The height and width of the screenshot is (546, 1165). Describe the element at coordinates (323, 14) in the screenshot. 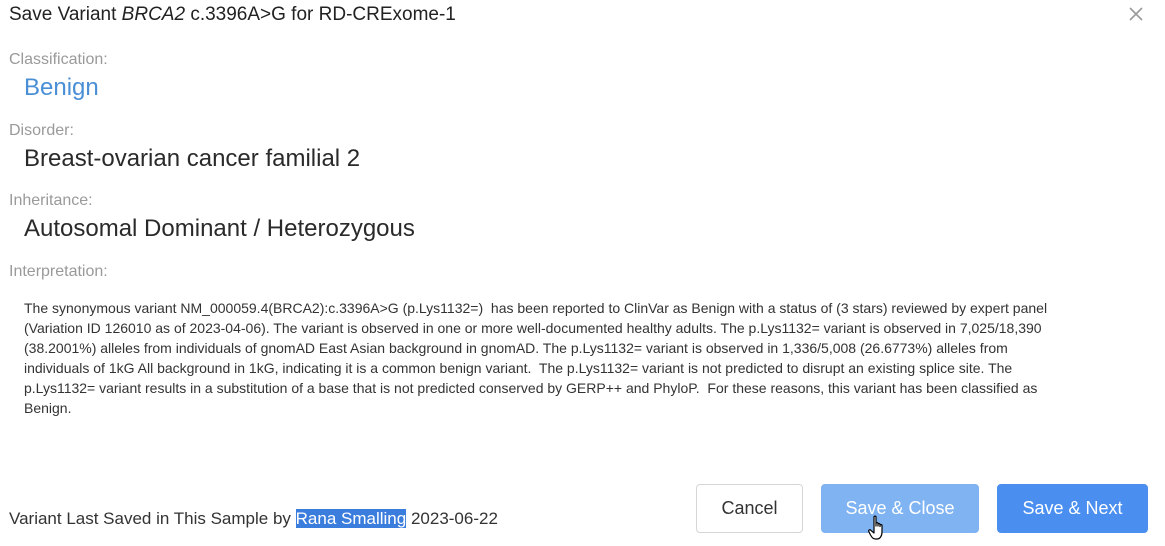

I see `title-suffix: c.3396A>G for RD-CRExome-1` at that location.